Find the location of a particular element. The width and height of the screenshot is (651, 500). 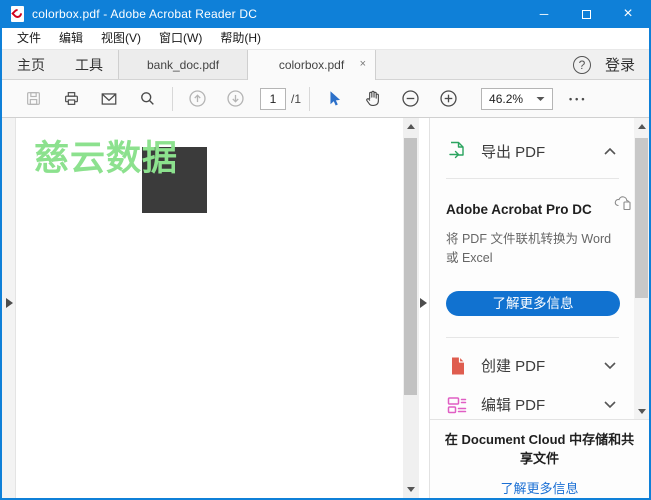

tab-bar-right: ? 登录 is located at coordinates (610, 64).